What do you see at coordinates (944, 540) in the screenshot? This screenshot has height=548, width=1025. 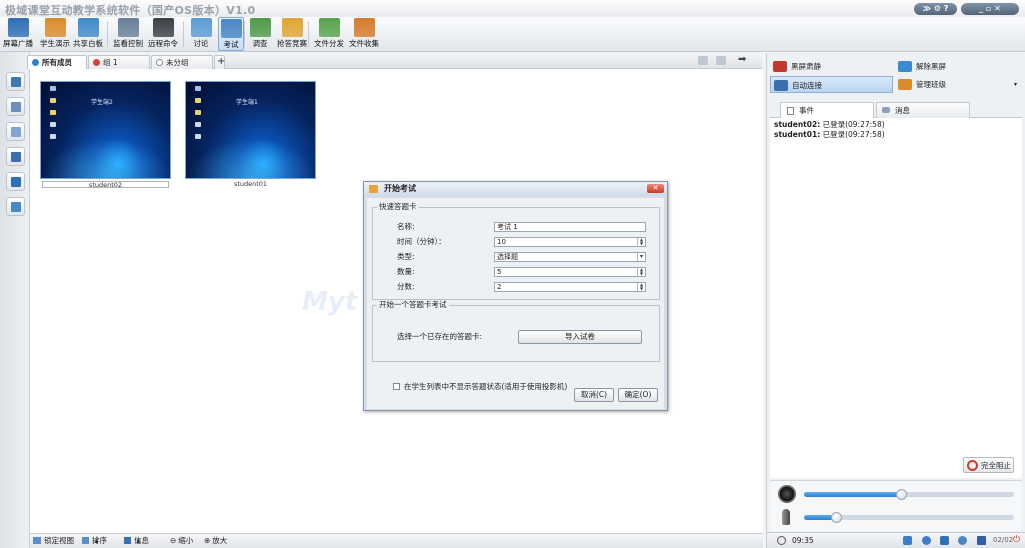 I see `tray-arrow-icon` at bounding box center [944, 540].